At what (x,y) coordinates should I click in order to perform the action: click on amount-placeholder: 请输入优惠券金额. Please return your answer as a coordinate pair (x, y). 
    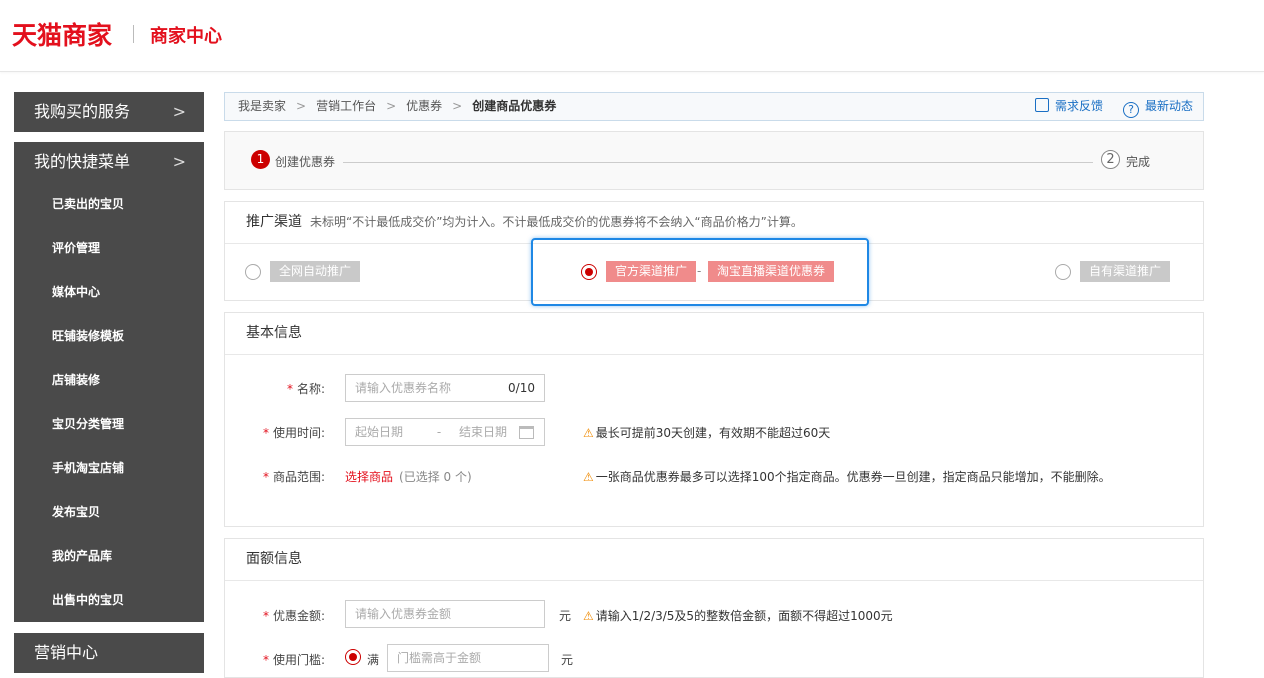
    Looking at the image, I should click on (403, 614).